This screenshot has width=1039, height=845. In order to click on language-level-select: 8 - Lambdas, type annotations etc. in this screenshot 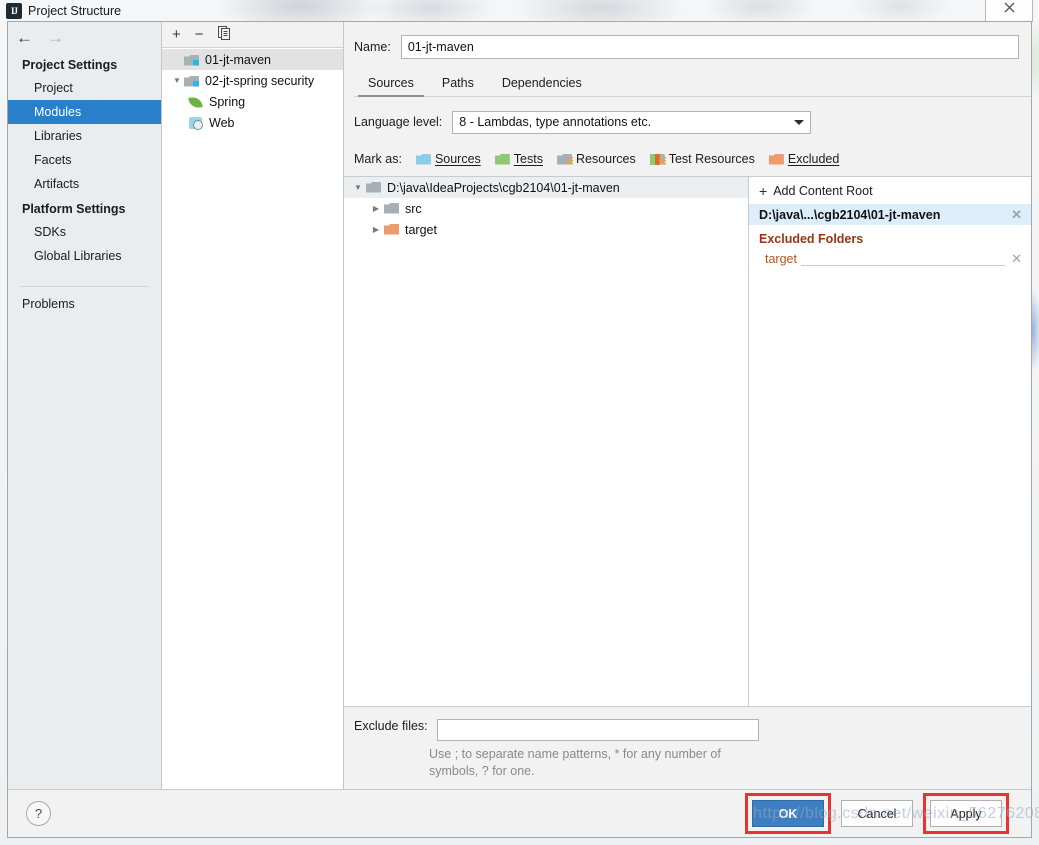, I will do `click(631, 122)`.